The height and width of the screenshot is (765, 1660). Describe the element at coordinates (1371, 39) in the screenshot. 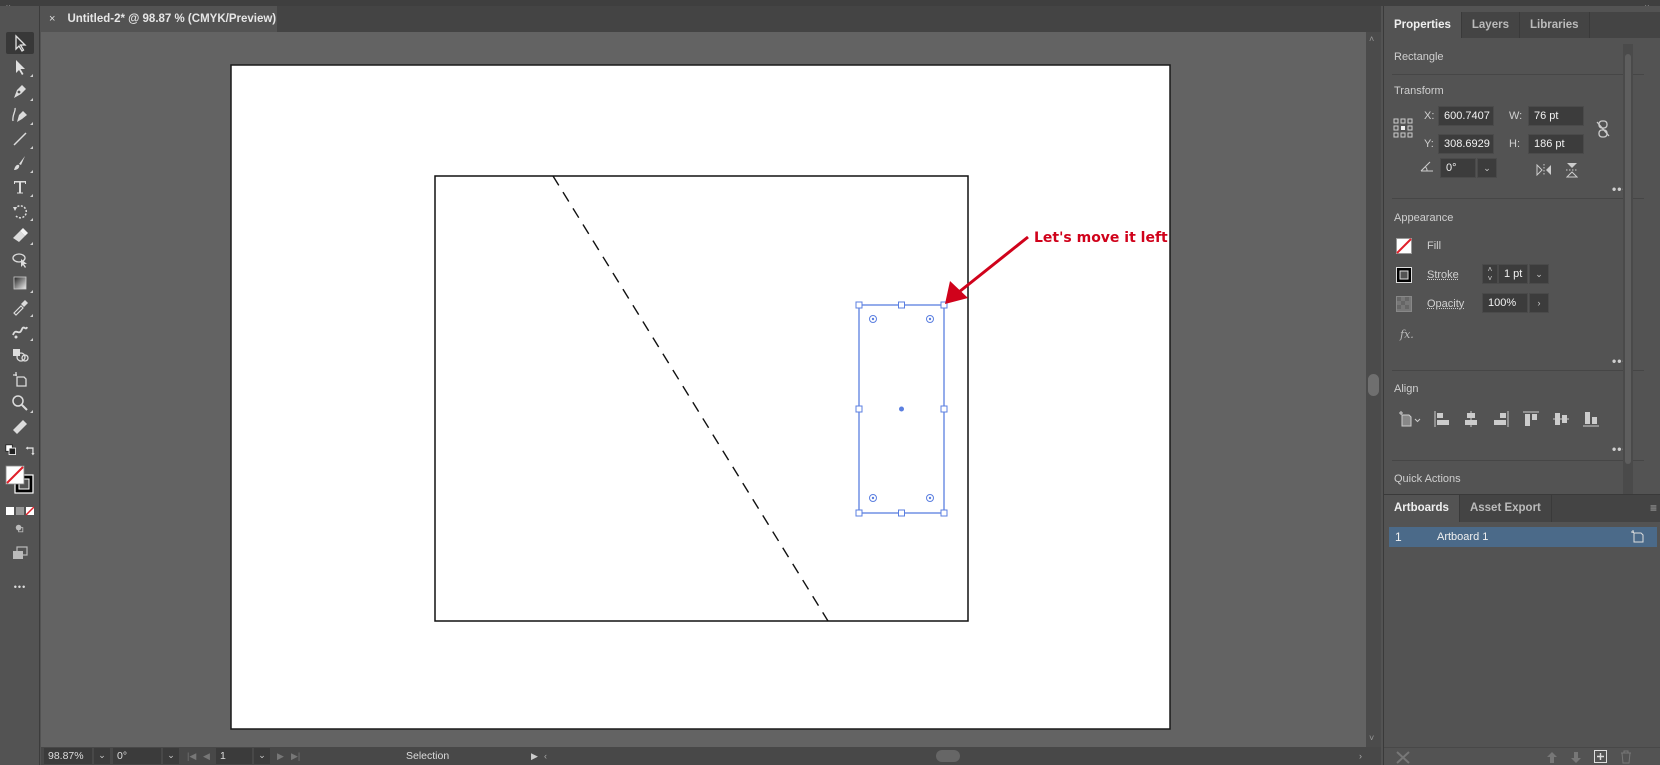

I see `scroll-up-icon: ˄` at that location.